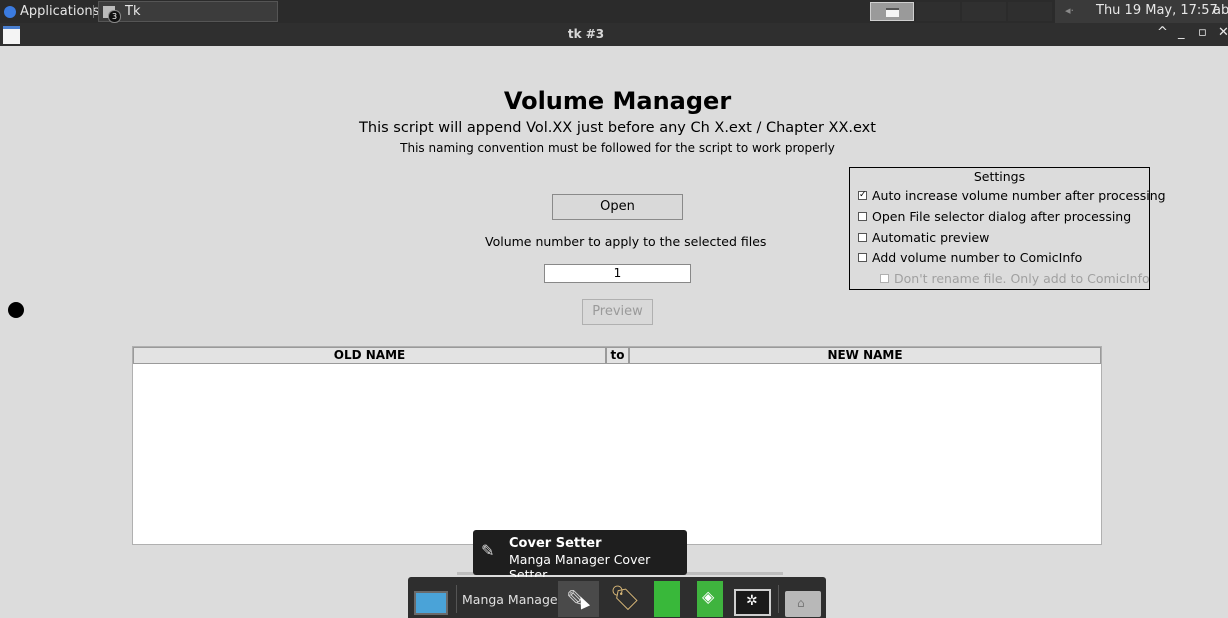  Describe the element at coordinates (801, 603) in the screenshot. I see `home-icon: ⌂` at that location.